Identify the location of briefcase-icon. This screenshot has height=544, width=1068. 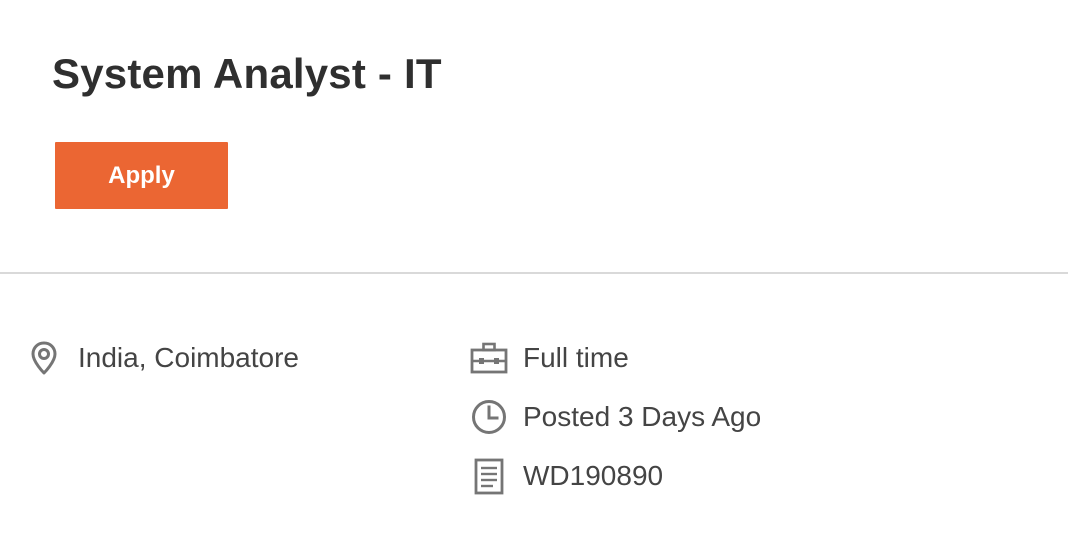
(489, 358).